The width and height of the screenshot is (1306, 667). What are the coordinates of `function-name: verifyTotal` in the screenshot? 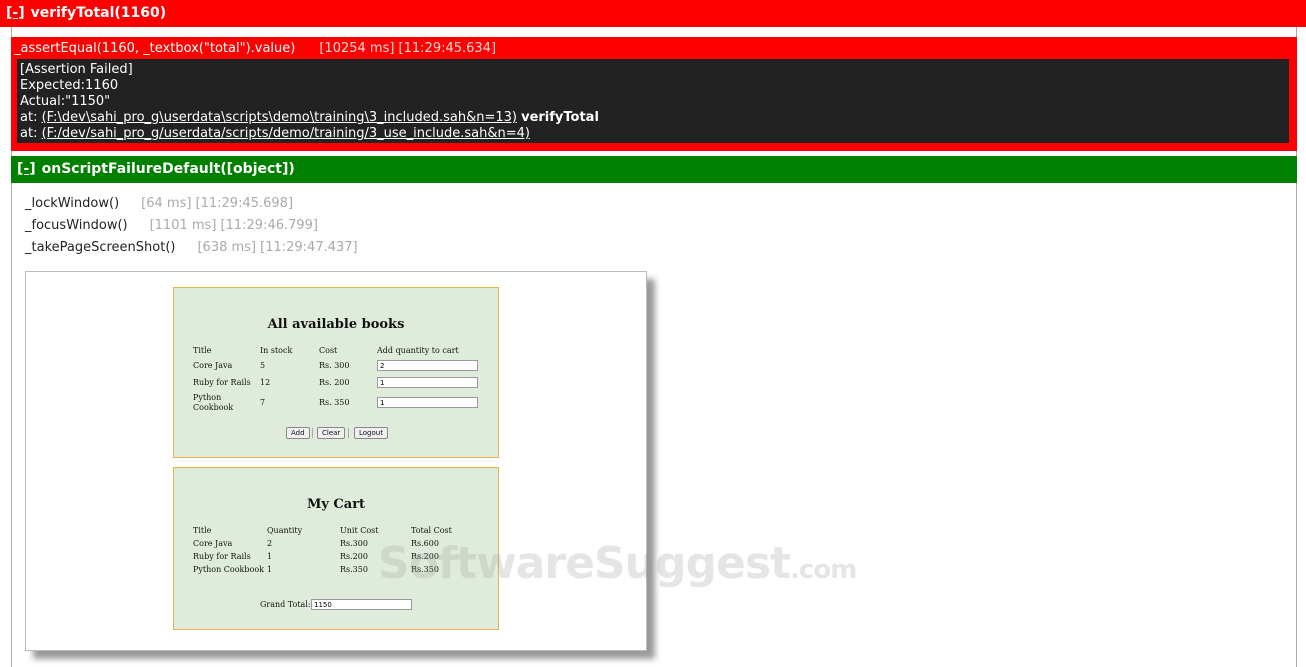 It's located at (560, 117).